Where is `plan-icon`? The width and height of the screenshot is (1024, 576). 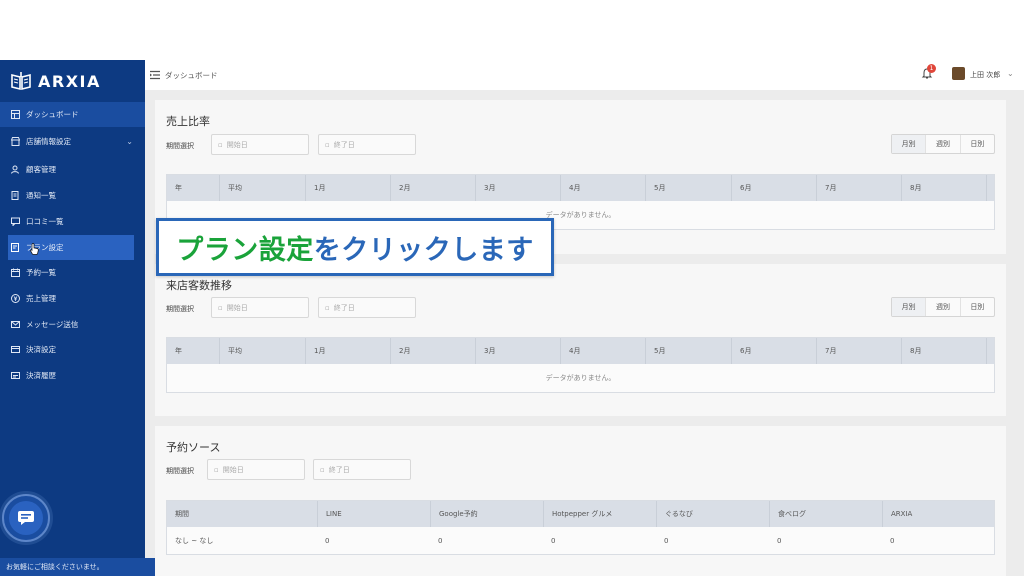
plan-icon is located at coordinates (15, 247).